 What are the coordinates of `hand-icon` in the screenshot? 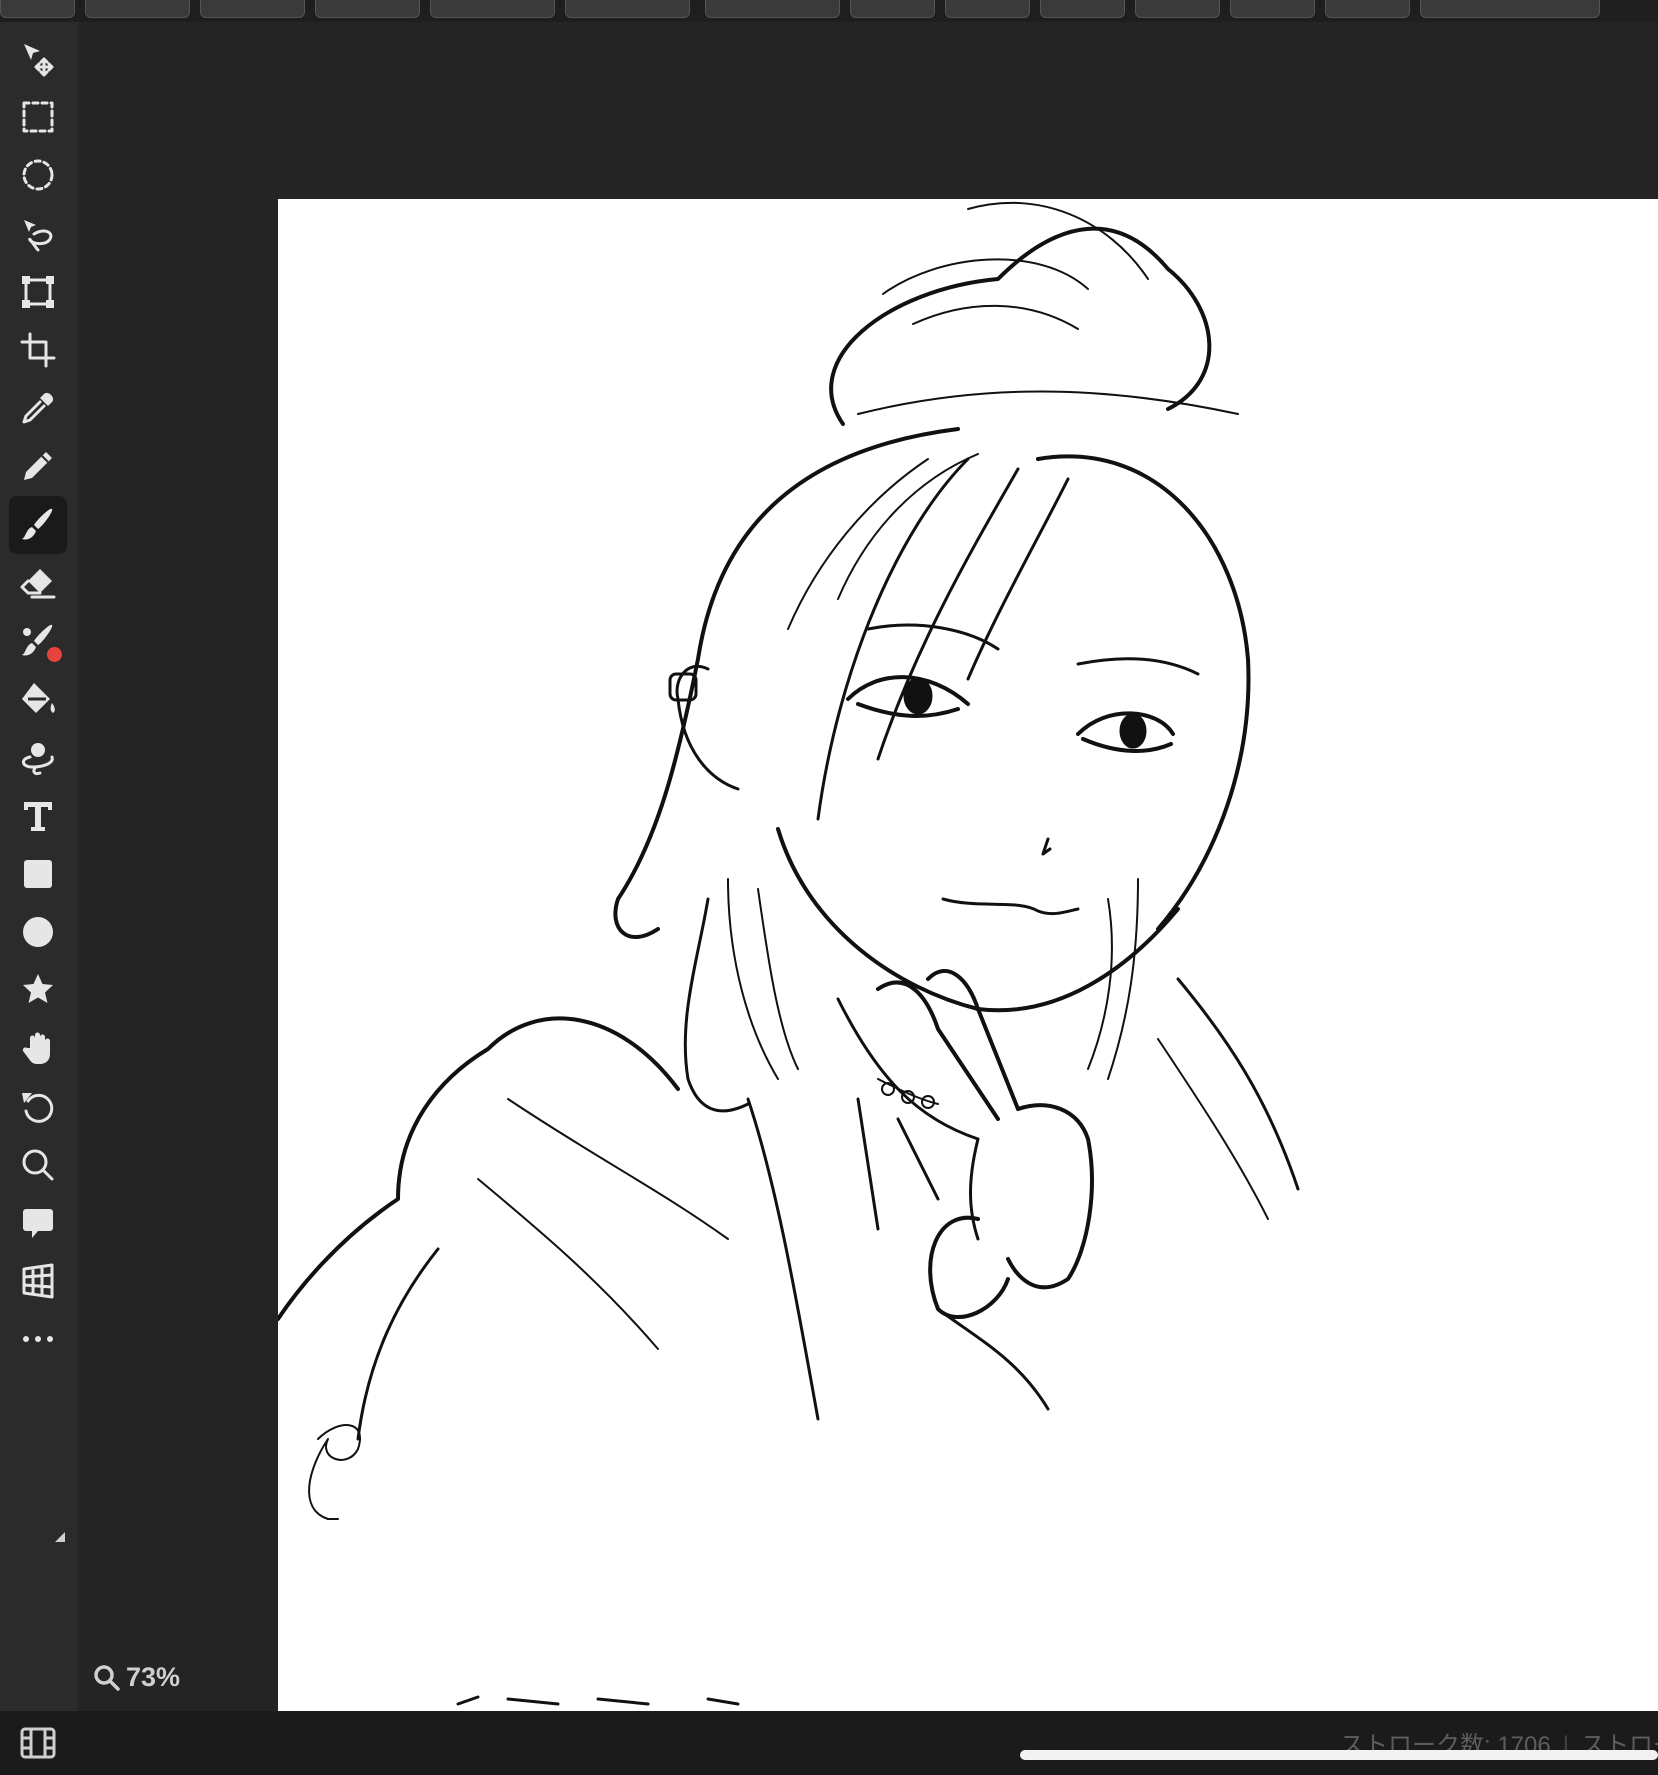 It's located at (36, 1048).